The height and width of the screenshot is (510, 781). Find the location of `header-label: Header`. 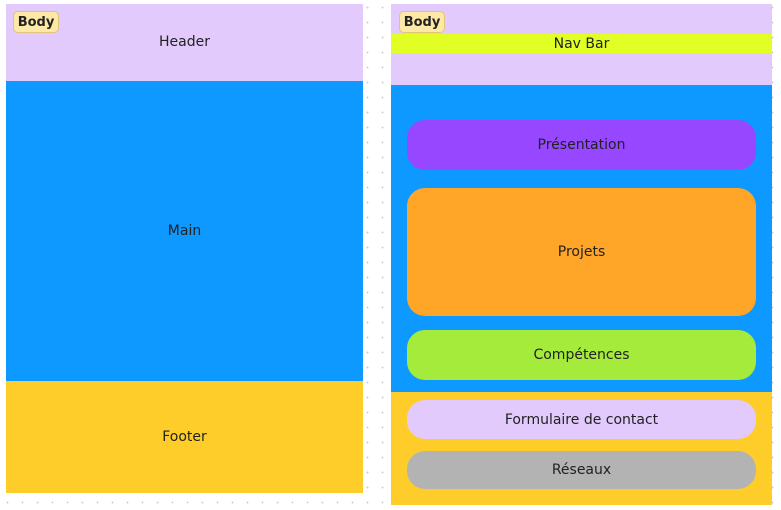

header-label: Header is located at coordinates (184, 42).